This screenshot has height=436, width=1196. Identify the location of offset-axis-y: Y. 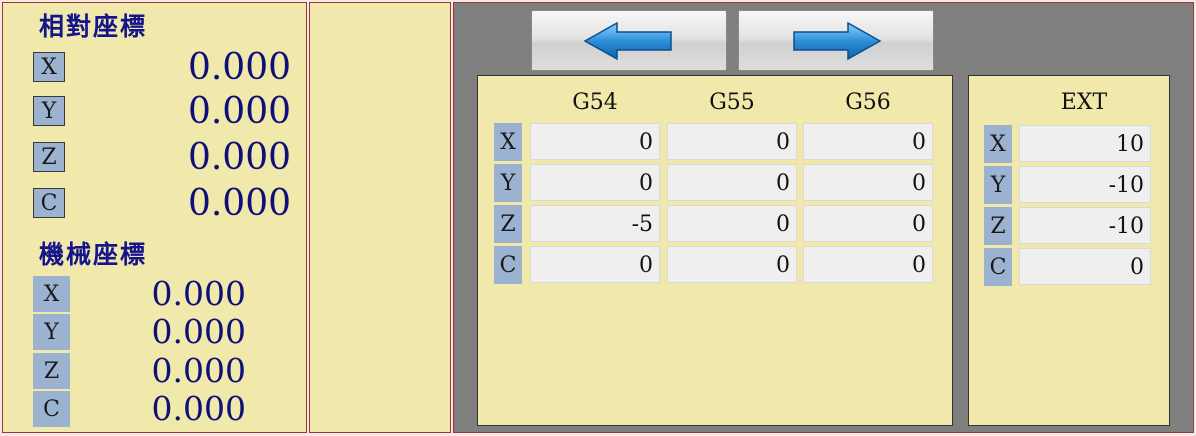
(508, 183).